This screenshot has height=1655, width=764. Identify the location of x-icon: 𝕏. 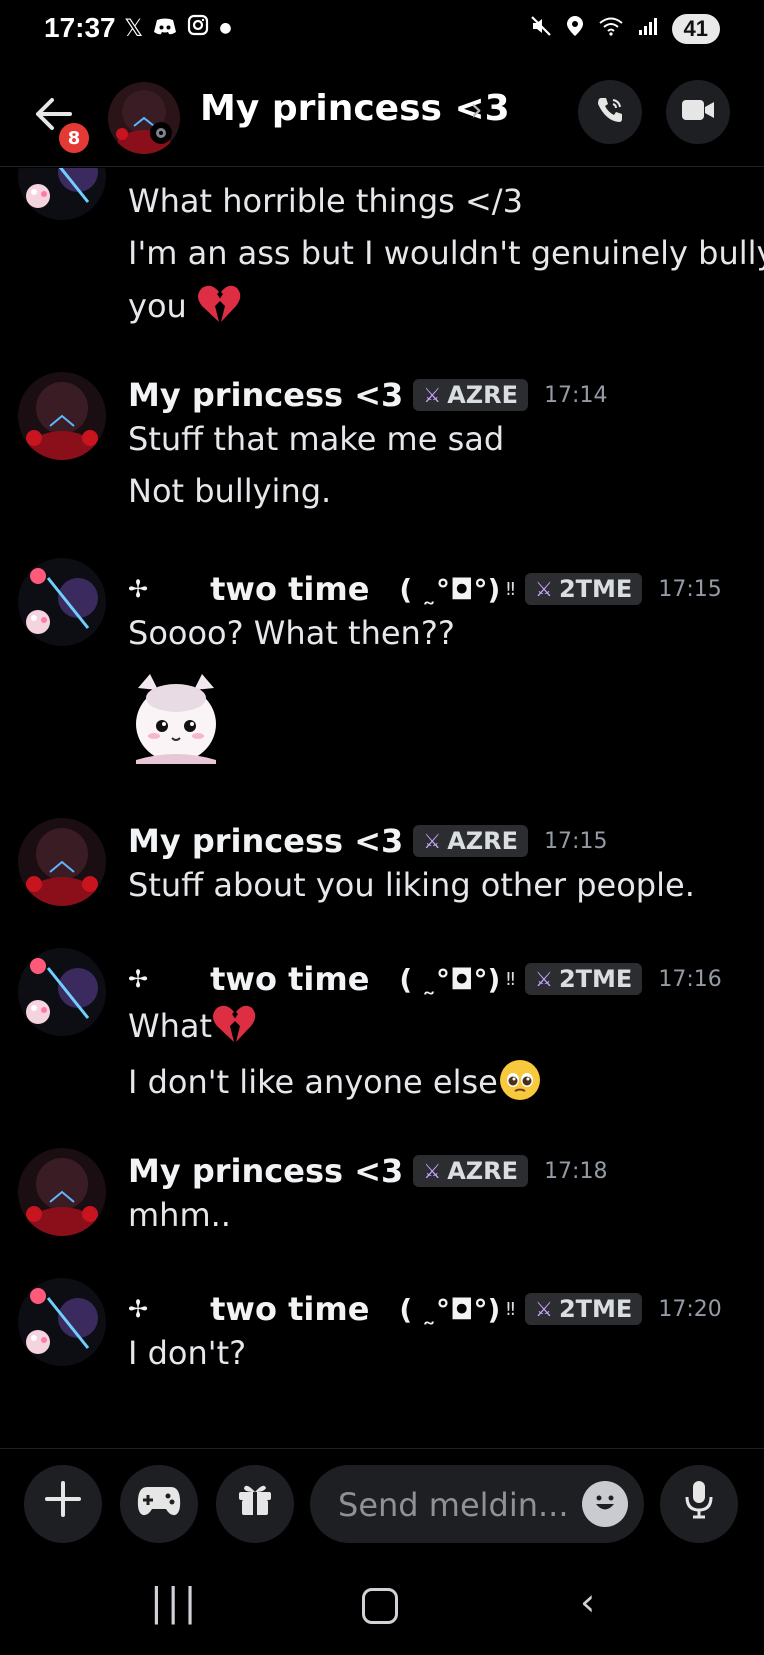
(134, 28).